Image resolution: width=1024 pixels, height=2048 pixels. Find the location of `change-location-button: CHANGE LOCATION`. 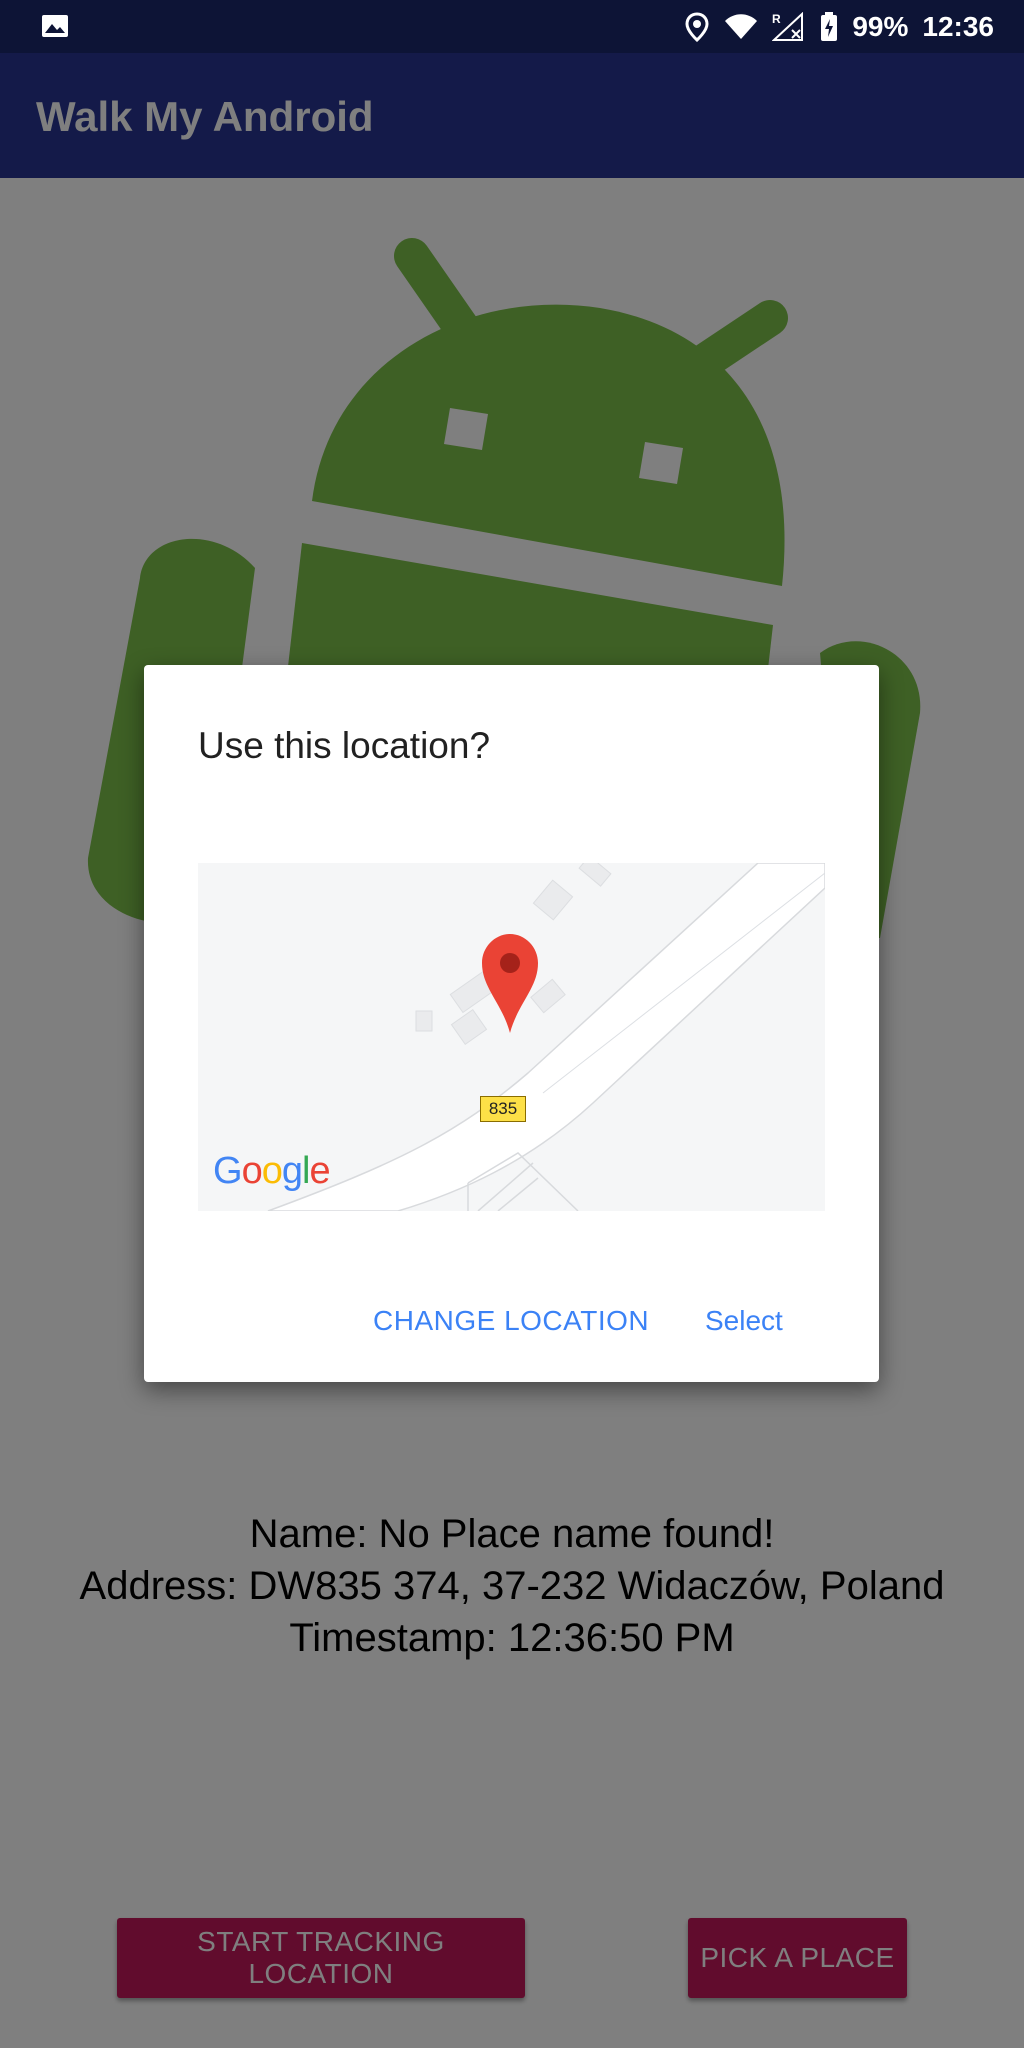

change-location-button: CHANGE LOCATION is located at coordinates (511, 1321).